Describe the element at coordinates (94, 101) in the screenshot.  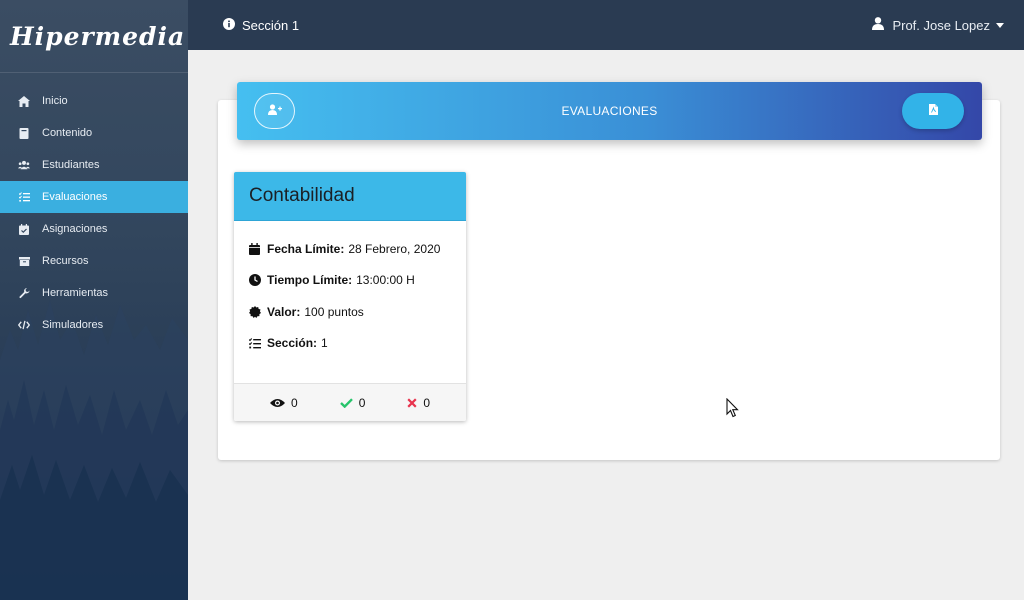
I see `sidebar-item-inicio: Inicio` at that location.